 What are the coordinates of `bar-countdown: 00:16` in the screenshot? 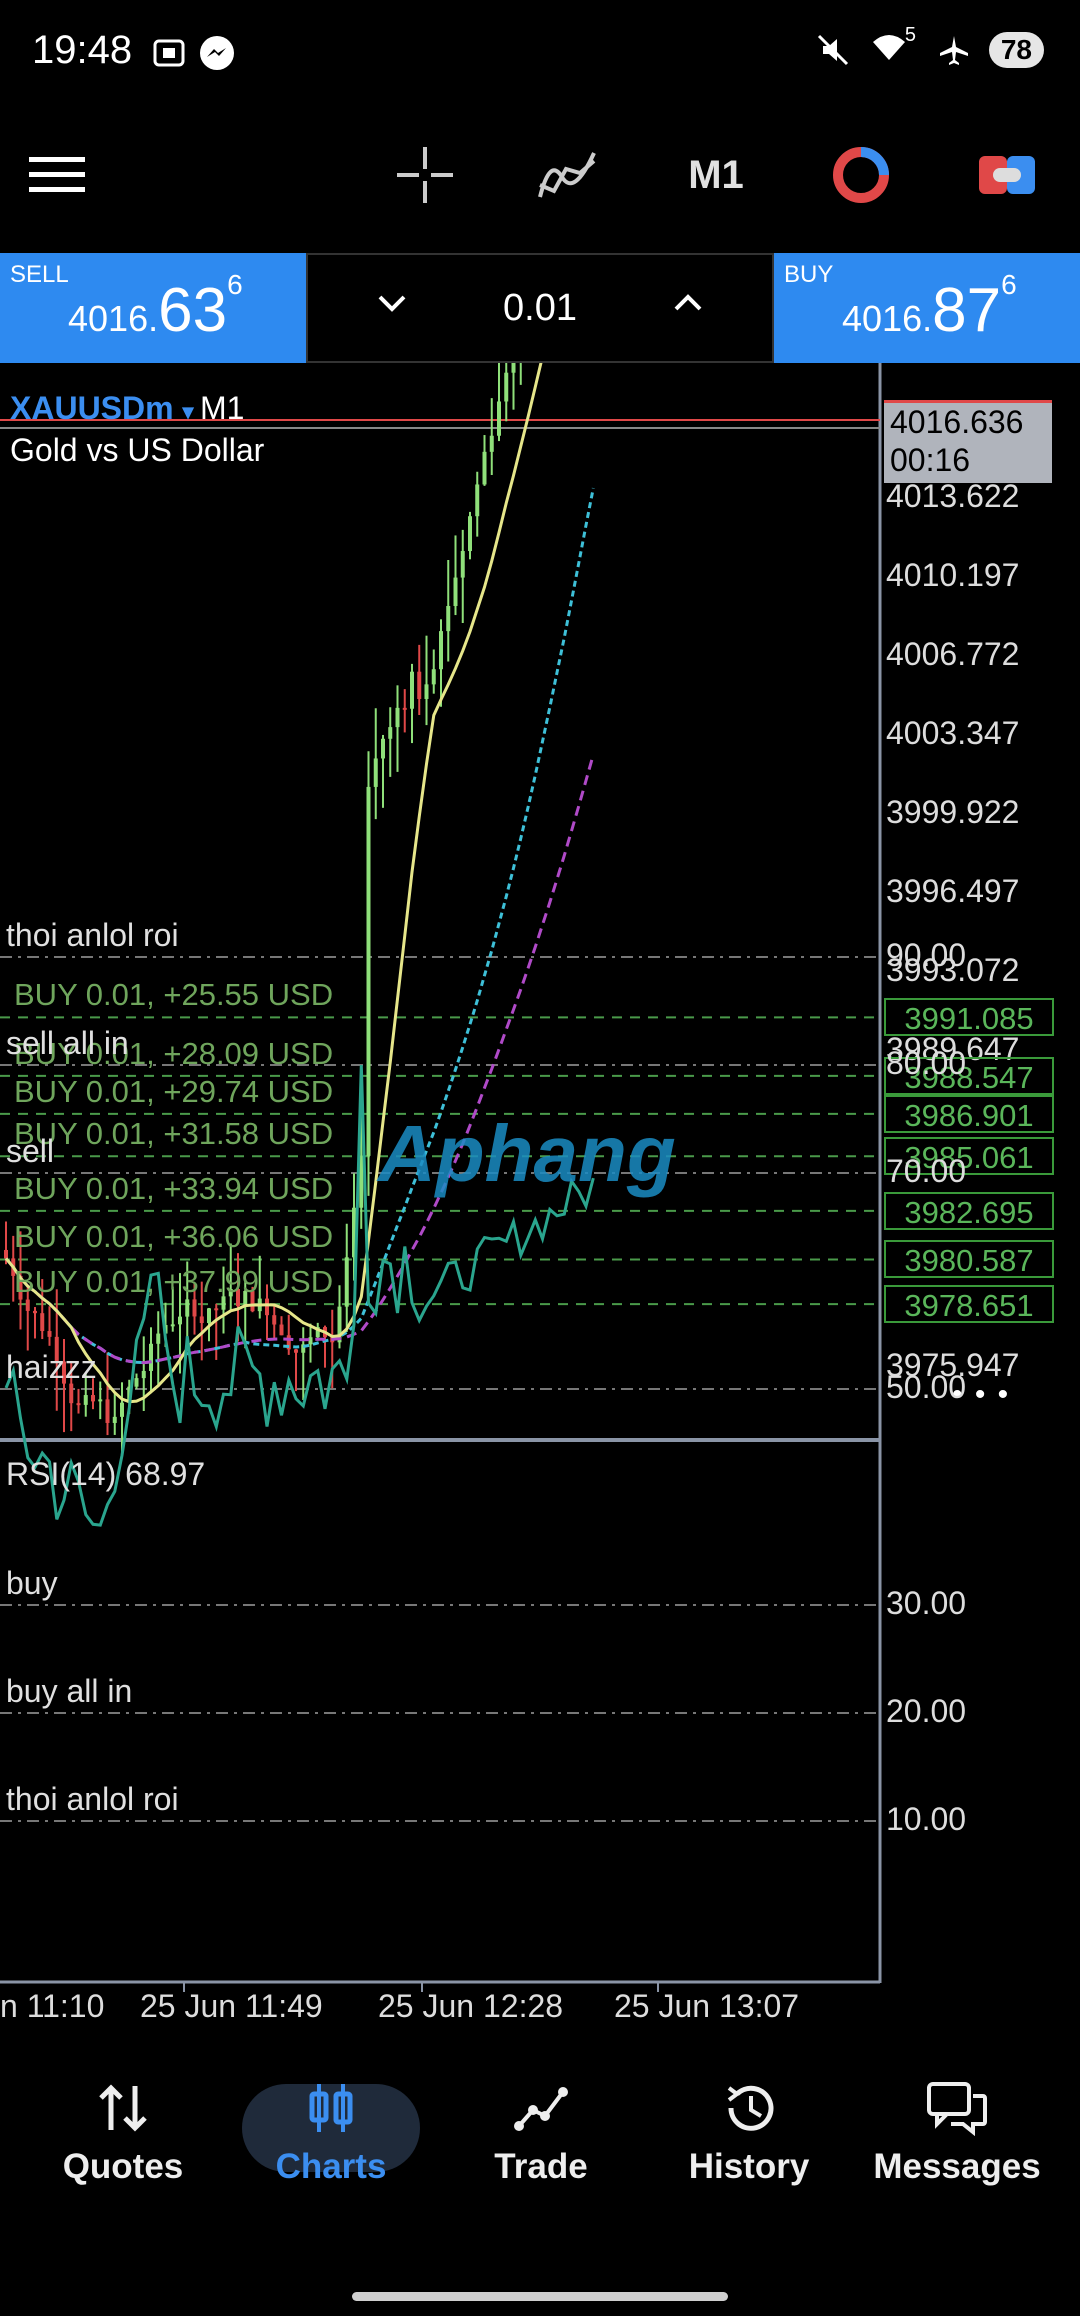 It's located at (930, 460).